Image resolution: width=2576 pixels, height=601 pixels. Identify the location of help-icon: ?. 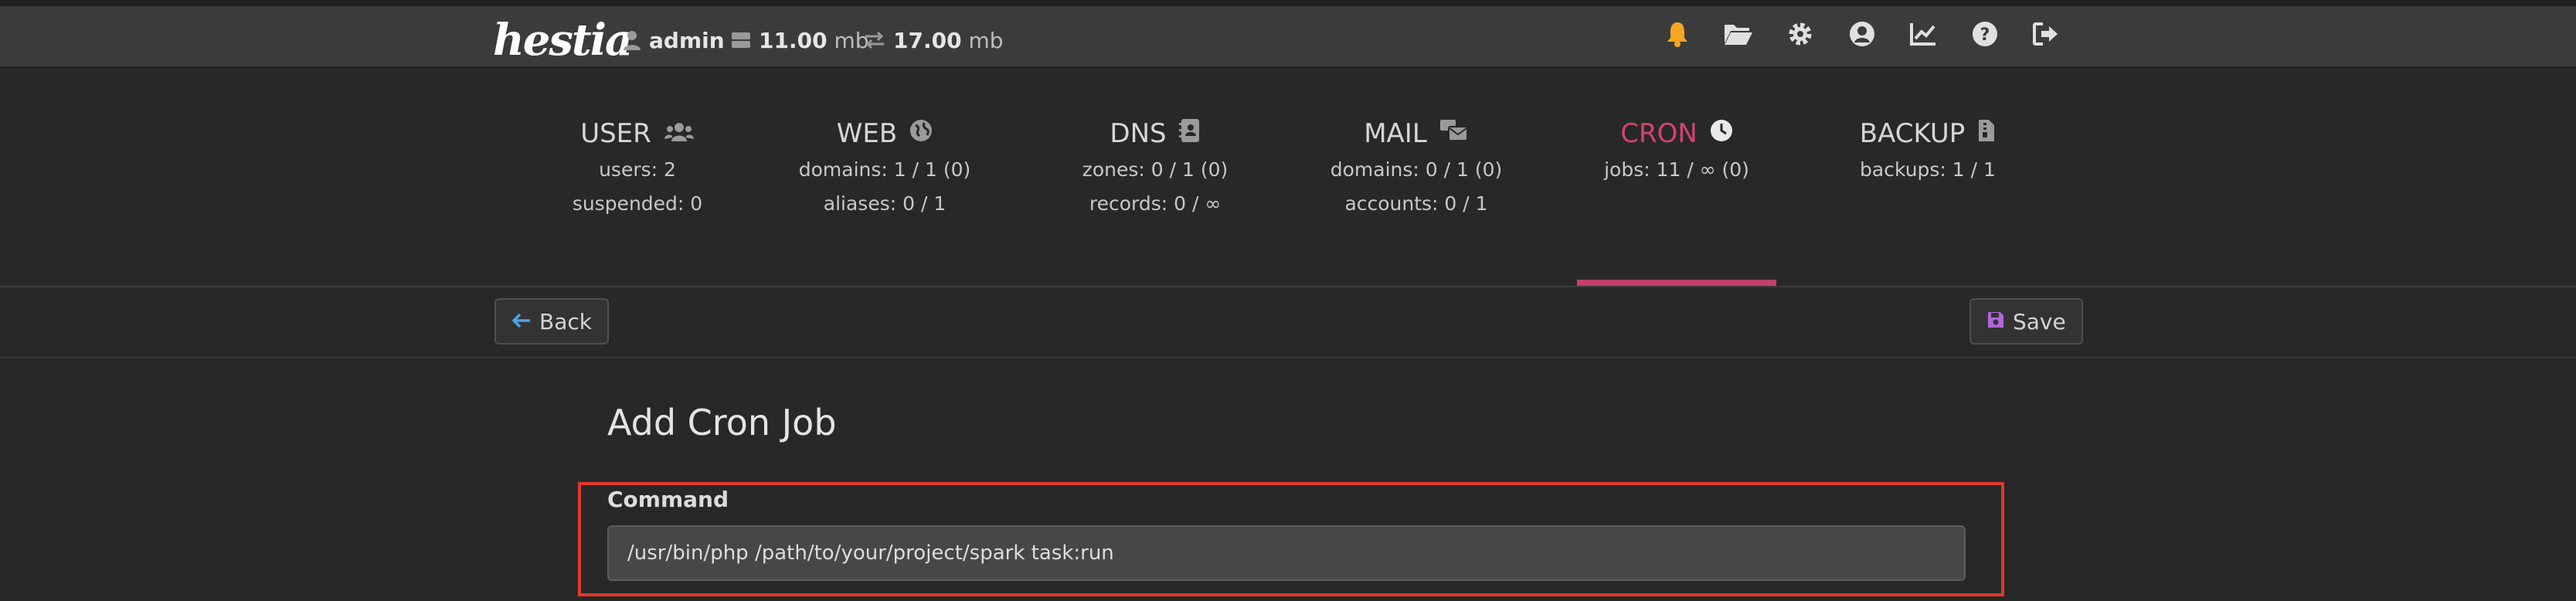
(1985, 35).